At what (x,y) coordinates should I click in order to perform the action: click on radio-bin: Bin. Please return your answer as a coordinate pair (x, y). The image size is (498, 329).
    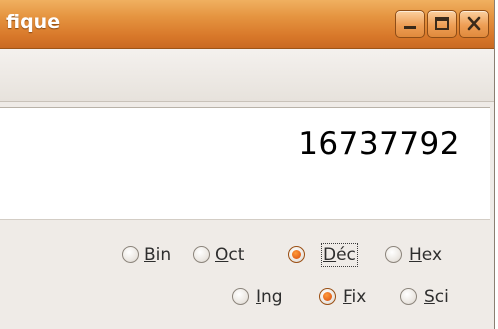
    Looking at the image, I should click on (155, 256).